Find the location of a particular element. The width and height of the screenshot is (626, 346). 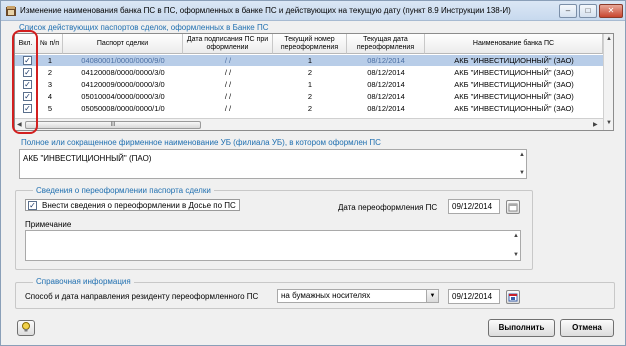

bank-name-value: АКБ "ИНВЕСТИЦИОННЫЙ" (ПАО) is located at coordinates (87, 158).